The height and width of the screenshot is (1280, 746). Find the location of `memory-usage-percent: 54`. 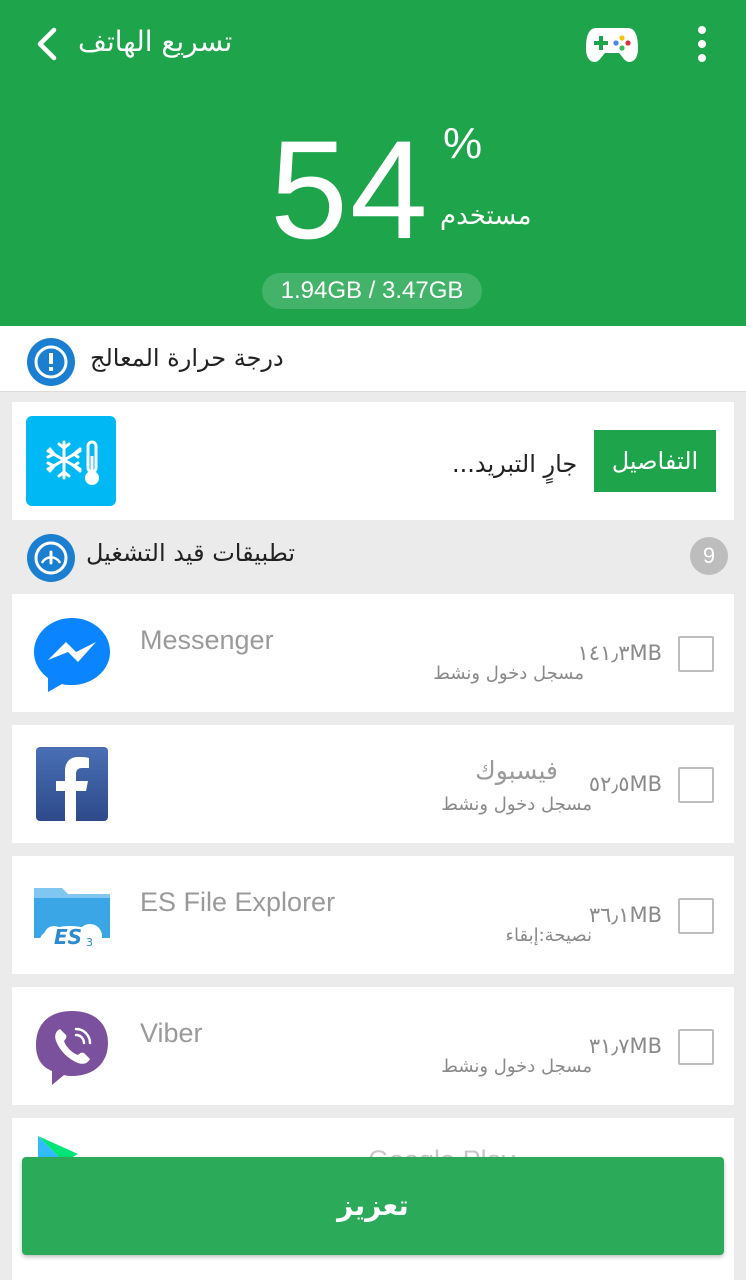

memory-usage-percent: 54 is located at coordinates (350, 189).